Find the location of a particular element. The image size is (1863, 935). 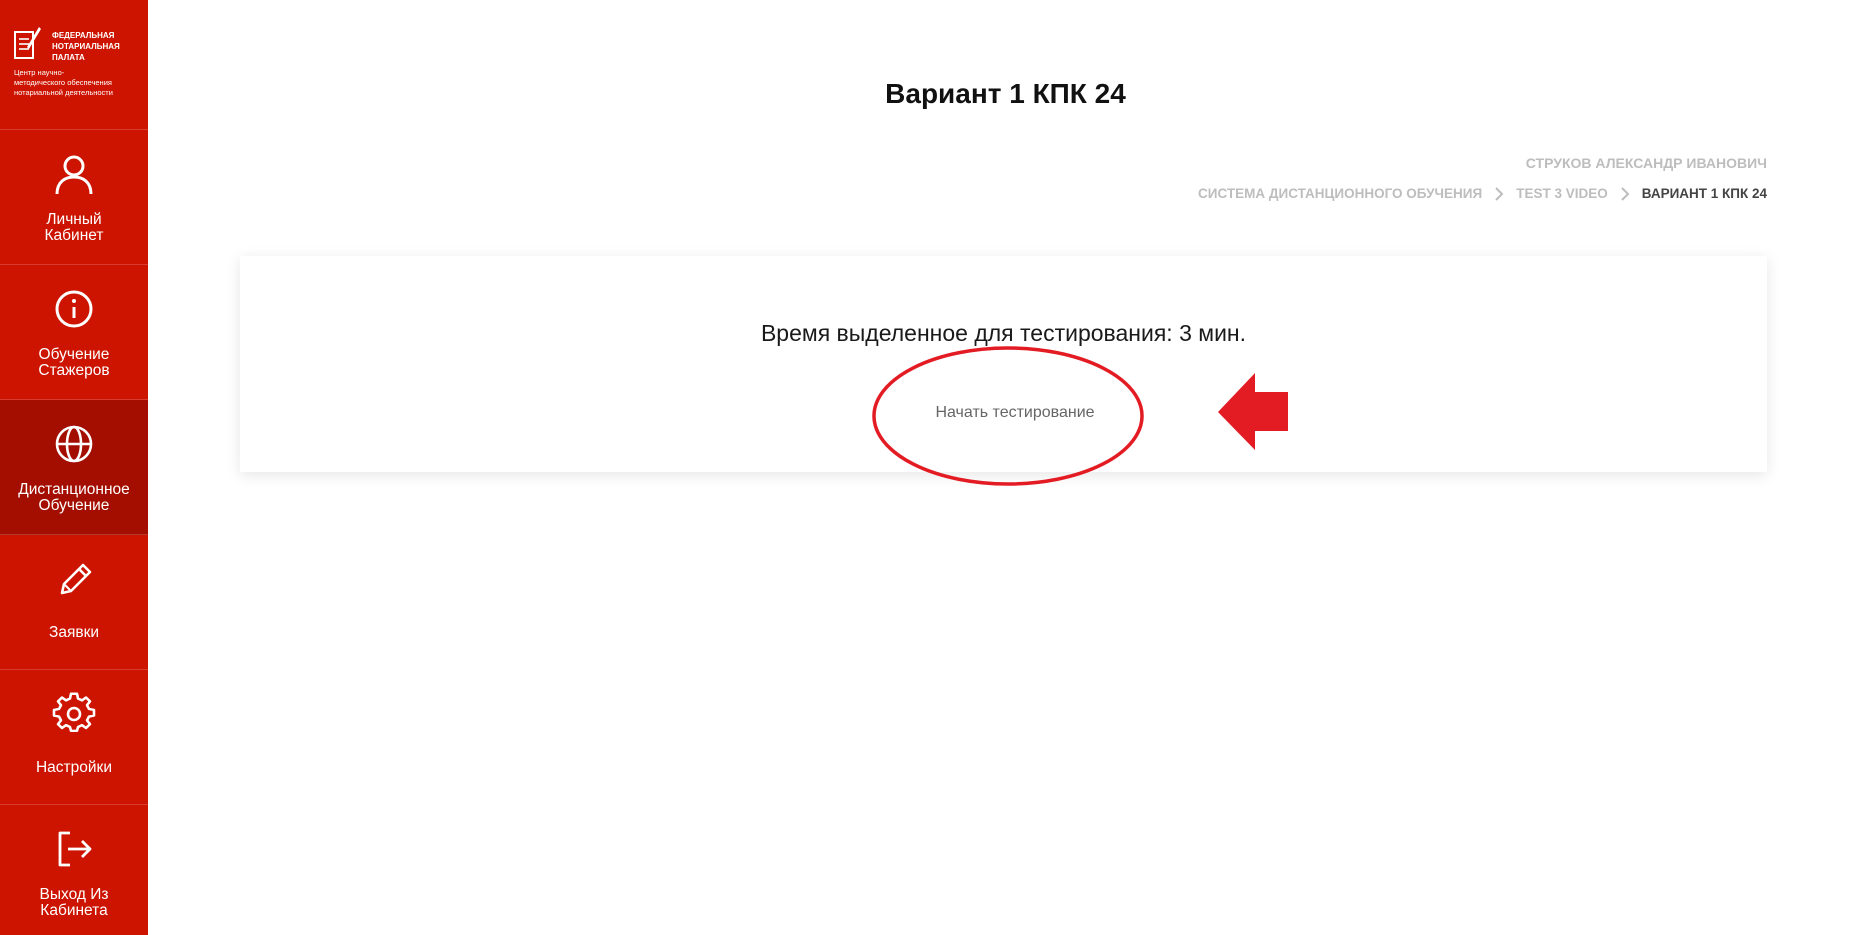

sidebar-item-label: Заявки is located at coordinates (74, 632).